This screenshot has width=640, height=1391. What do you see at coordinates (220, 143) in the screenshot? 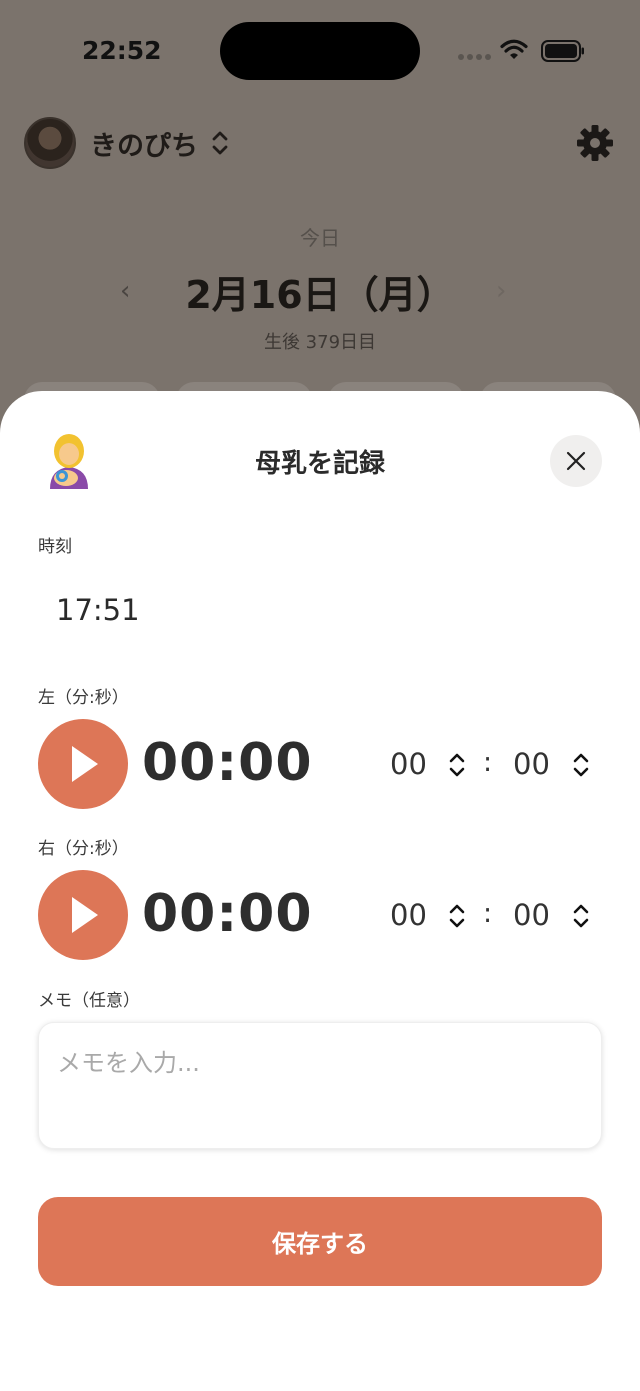
I see `chevron-updown-icon` at bounding box center [220, 143].